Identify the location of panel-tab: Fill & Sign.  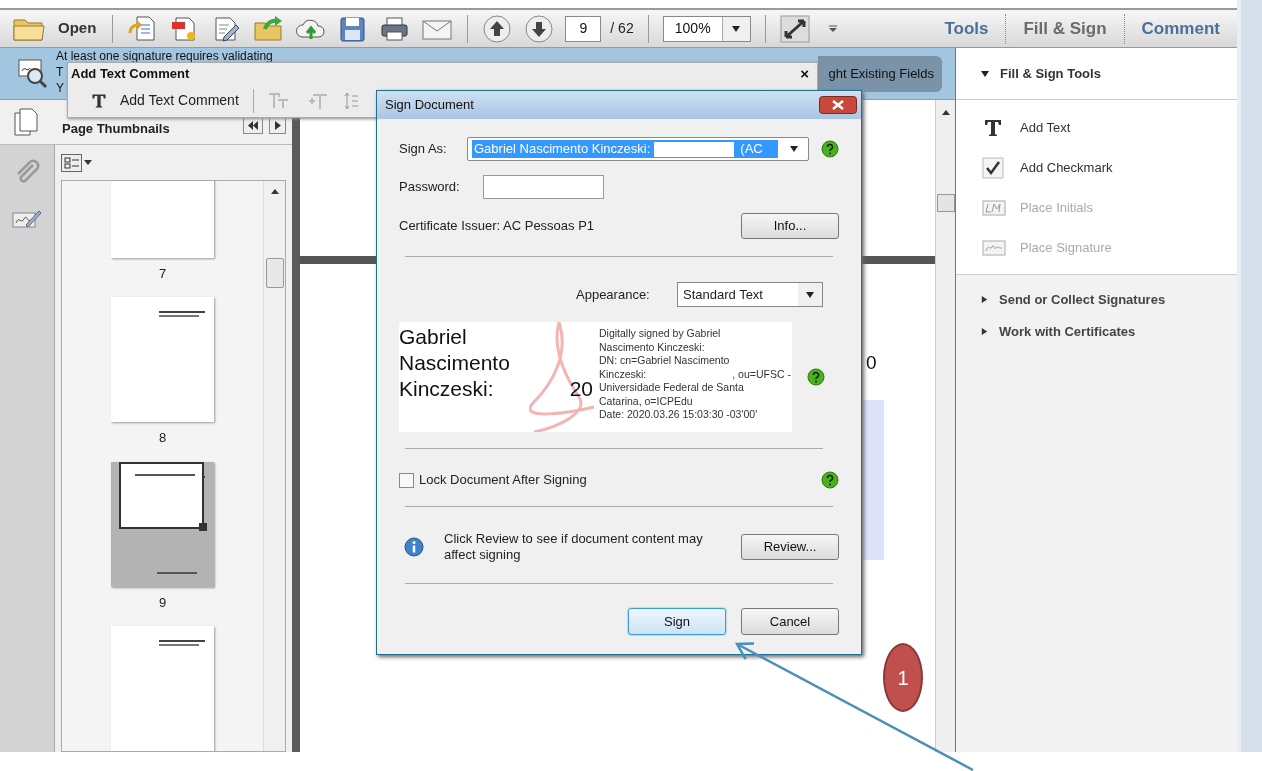
(1065, 28).